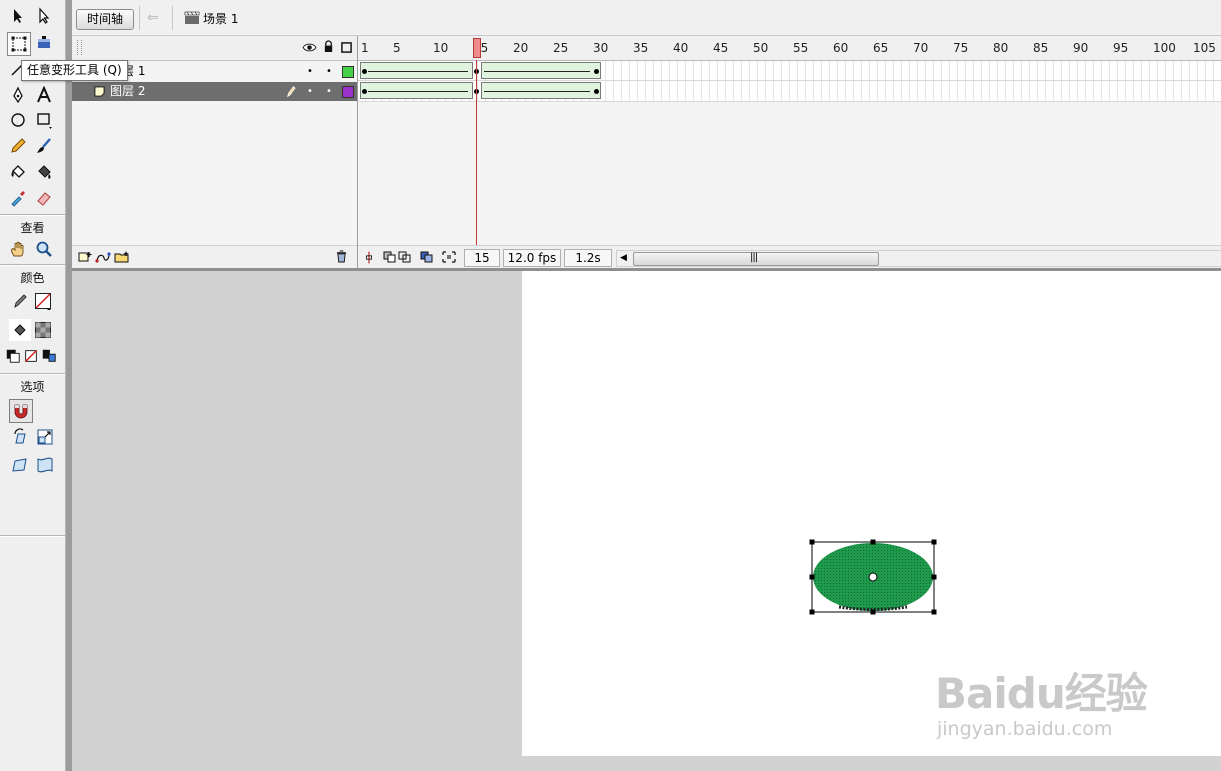  I want to click on pen-tool, so click(18, 95).